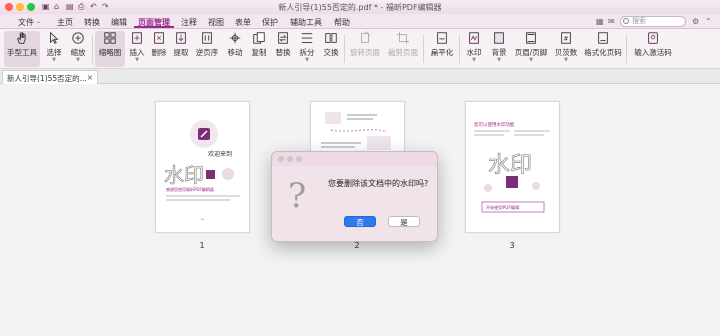  I want to click on page-1-heading: 欢迎来到, so click(220, 154).